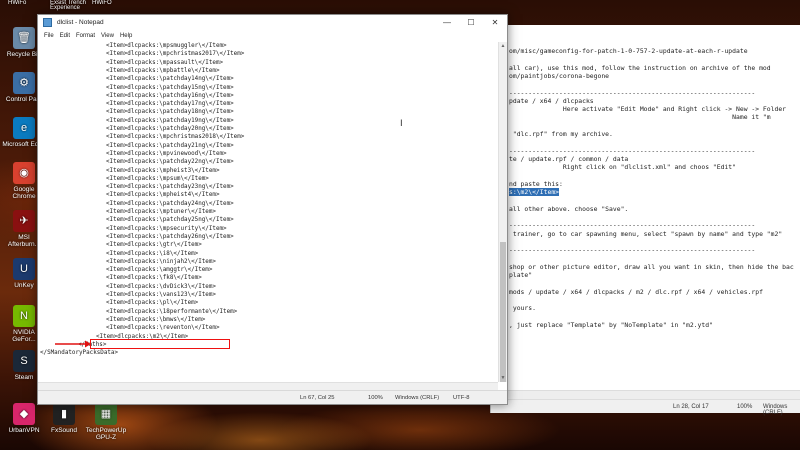  Describe the element at coordinates (65, 36) in the screenshot. I see `menu-edit: Edit` at that location.